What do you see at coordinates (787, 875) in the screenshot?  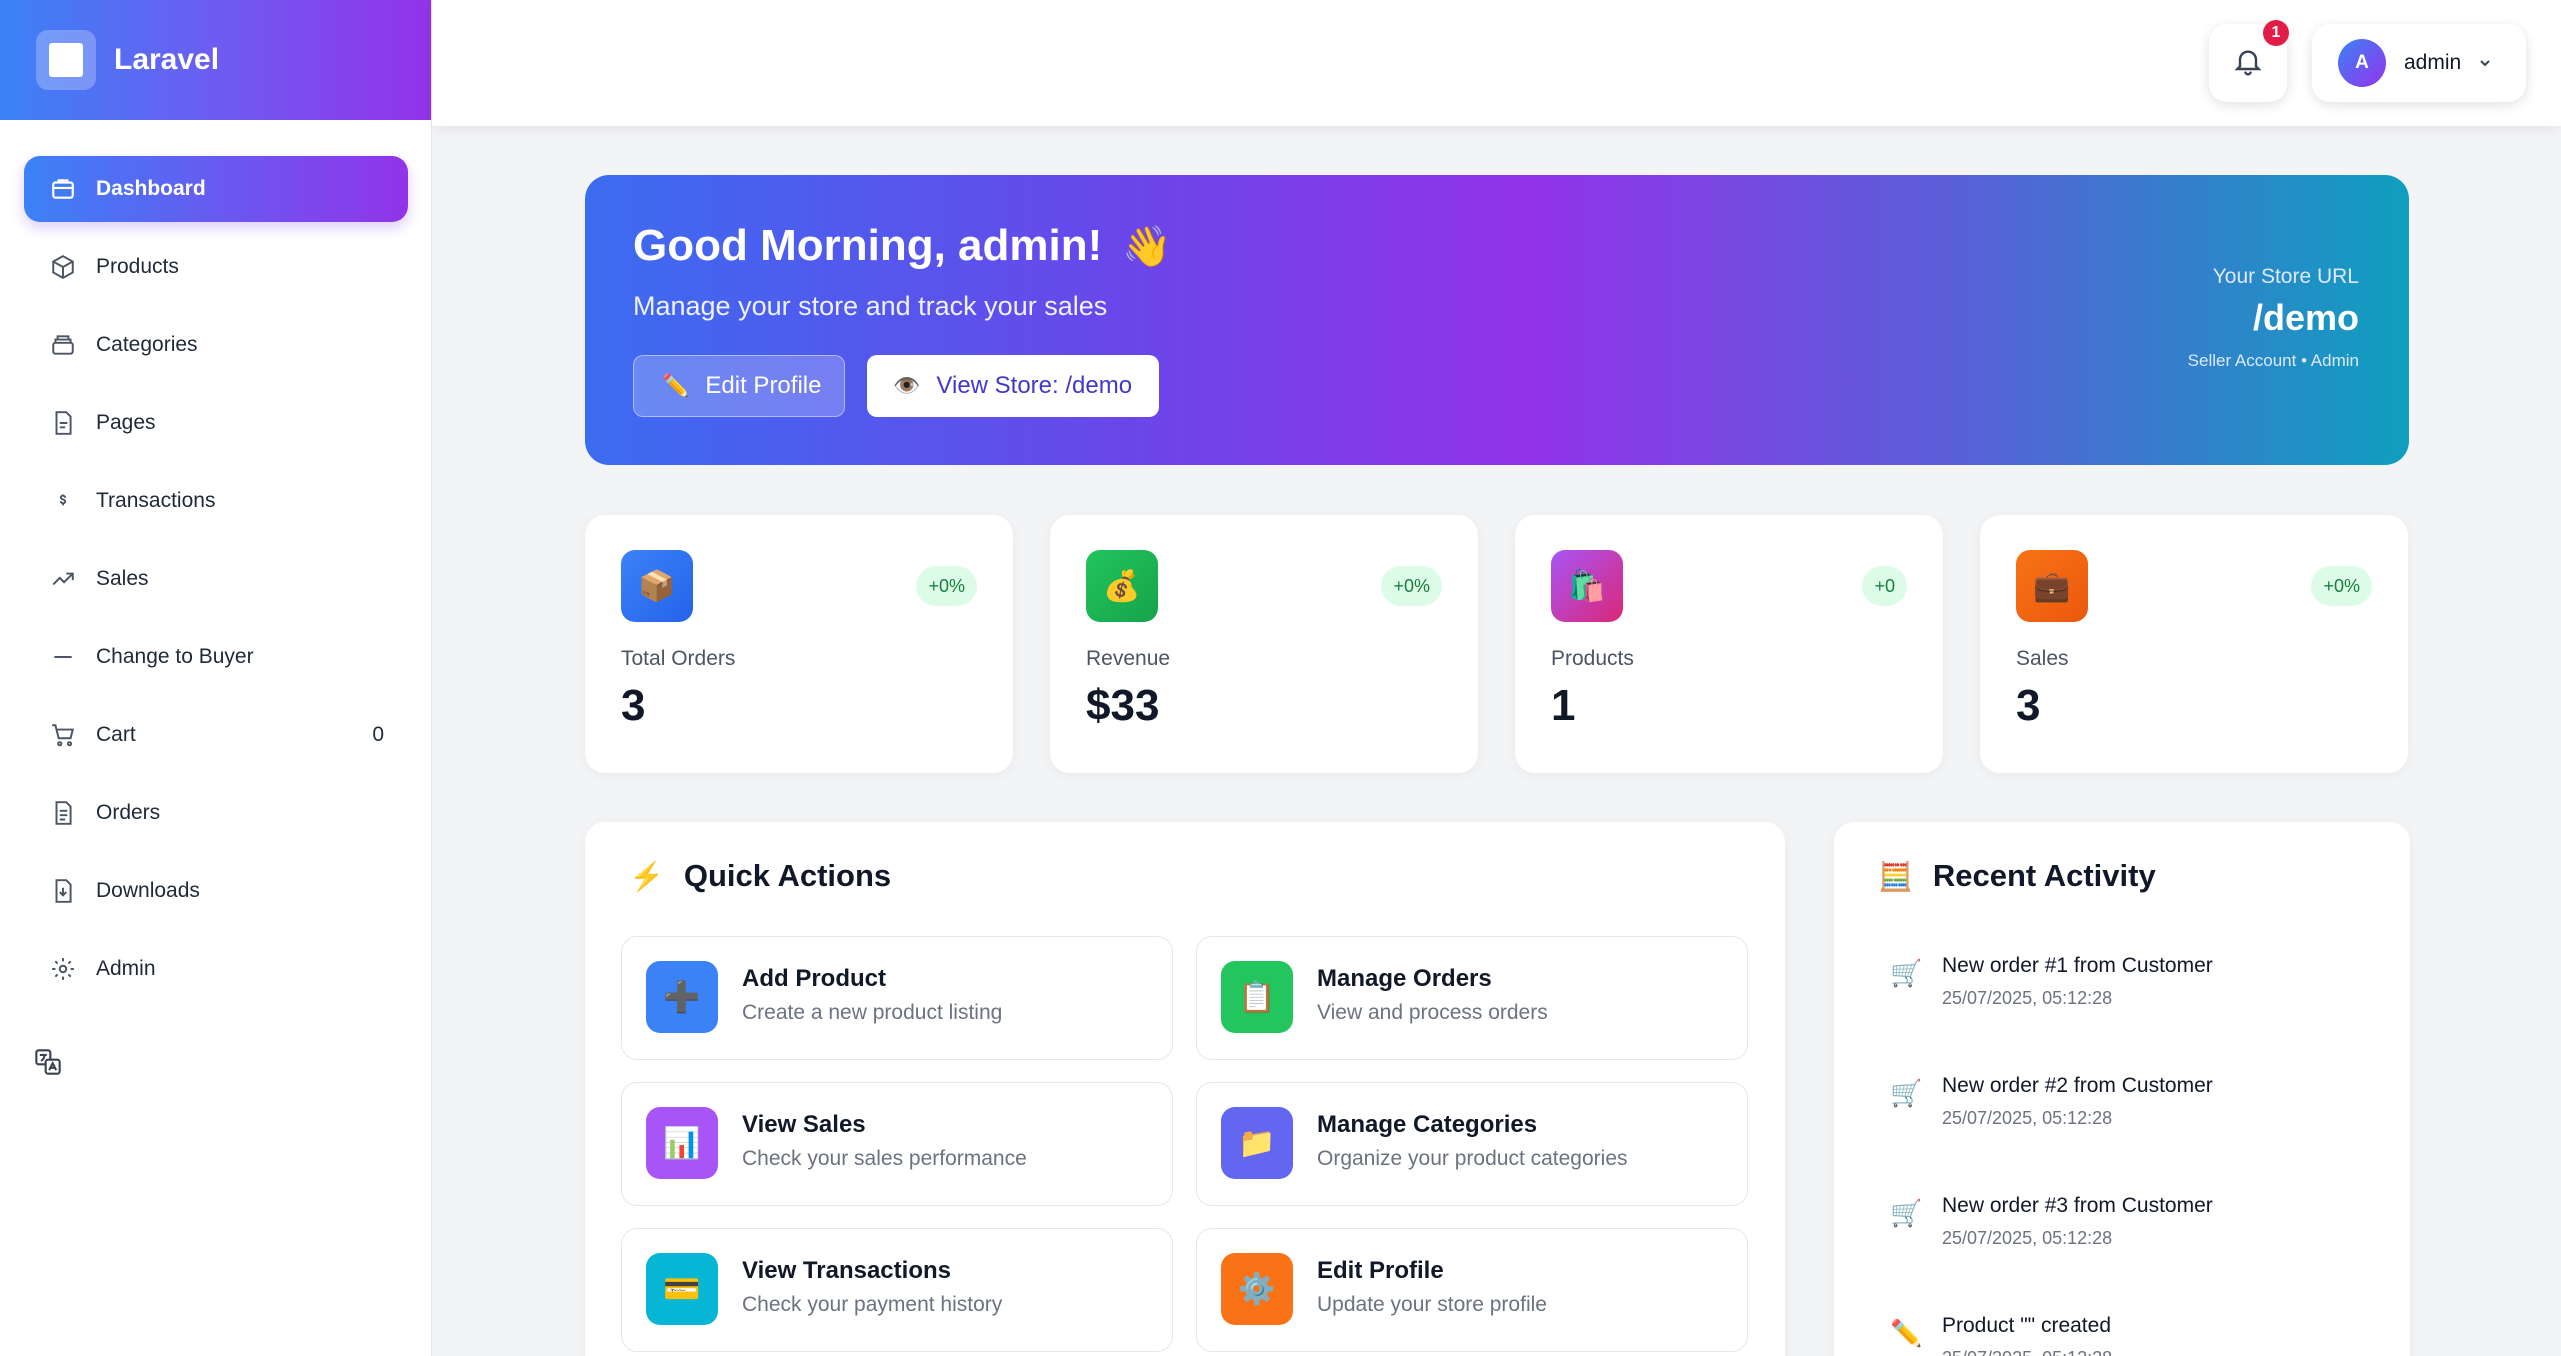 I see `section-title-text: Quick Actions` at bounding box center [787, 875].